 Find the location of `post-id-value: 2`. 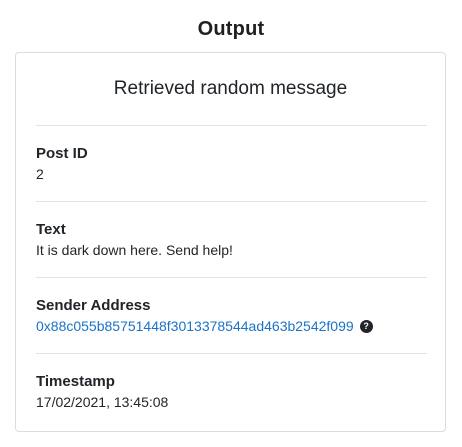

post-id-value: 2 is located at coordinates (40, 174).